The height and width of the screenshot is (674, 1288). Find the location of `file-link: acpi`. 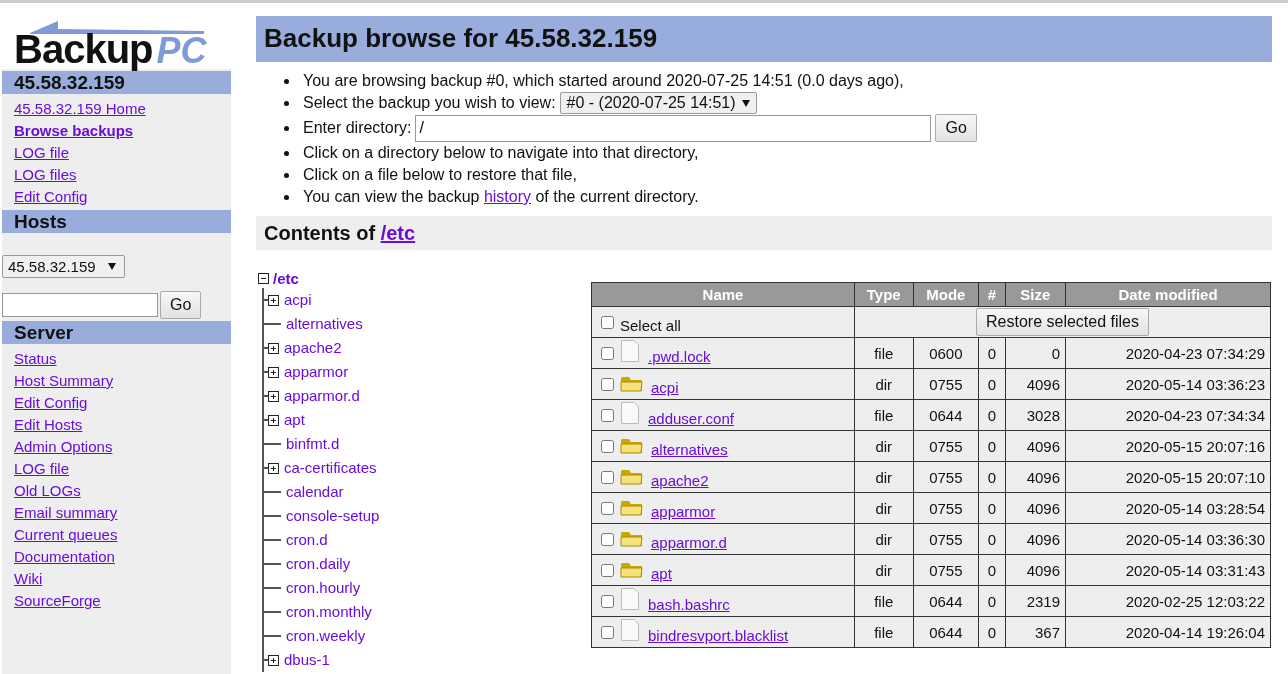

file-link: acpi is located at coordinates (665, 387).